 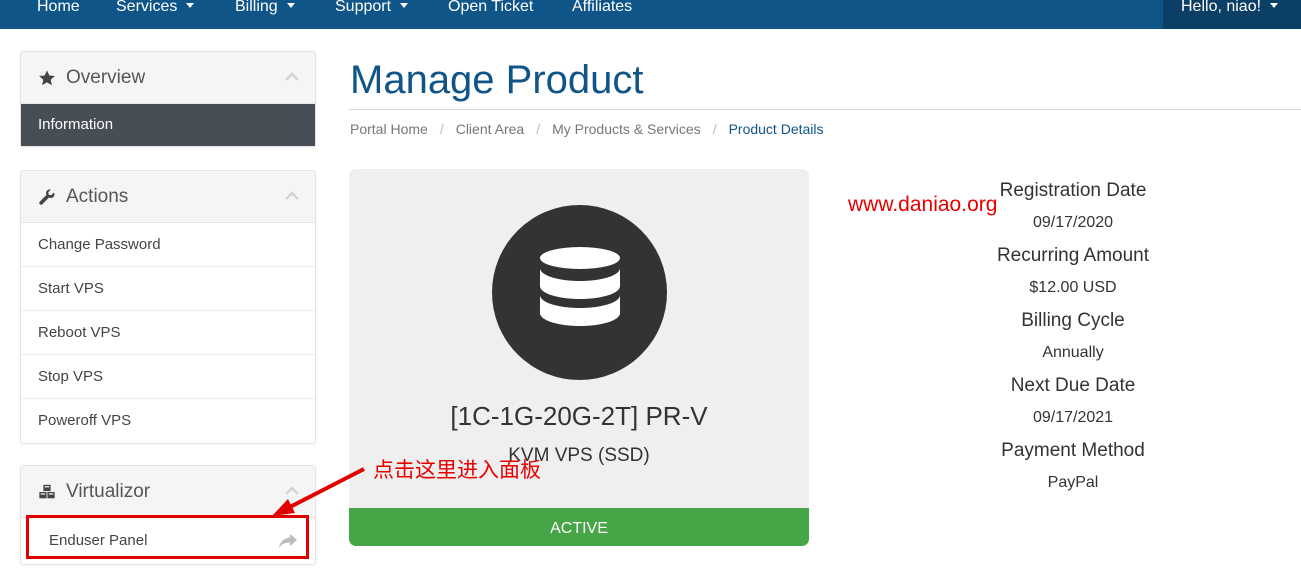 What do you see at coordinates (490, 129) in the screenshot?
I see `breadcrumb-client-area: Client Area` at bounding box center [490, 129].